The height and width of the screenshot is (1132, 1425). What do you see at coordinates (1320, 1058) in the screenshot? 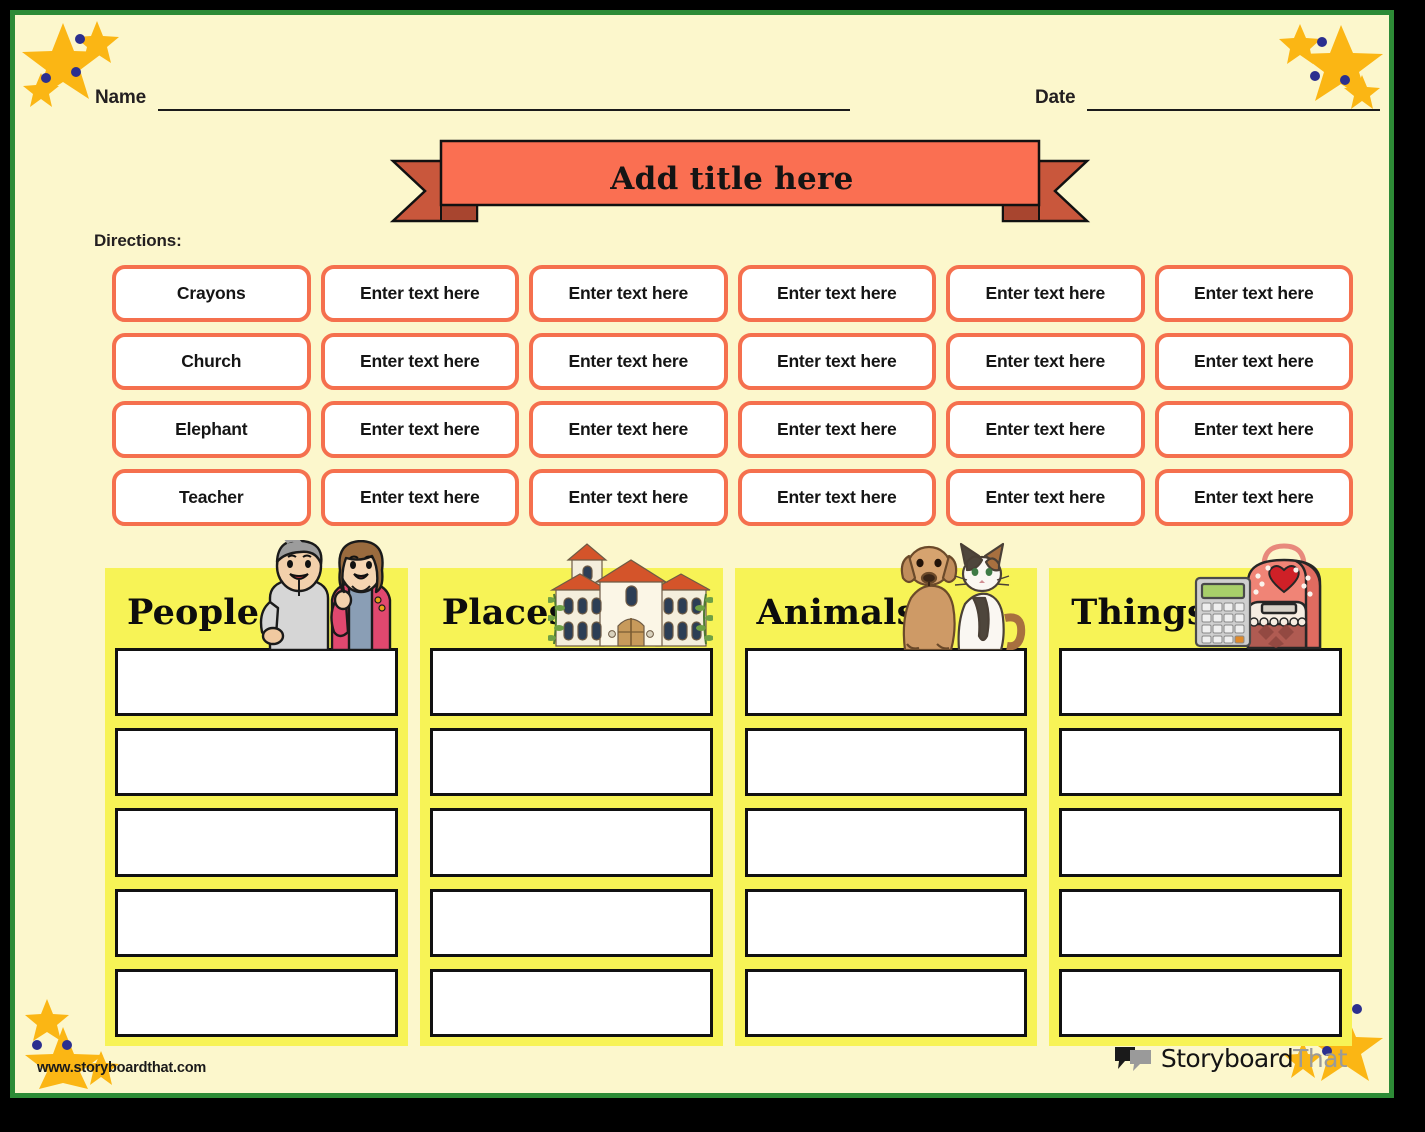
I see `brand-secondary: That` at bounding box center [1320, 1058].